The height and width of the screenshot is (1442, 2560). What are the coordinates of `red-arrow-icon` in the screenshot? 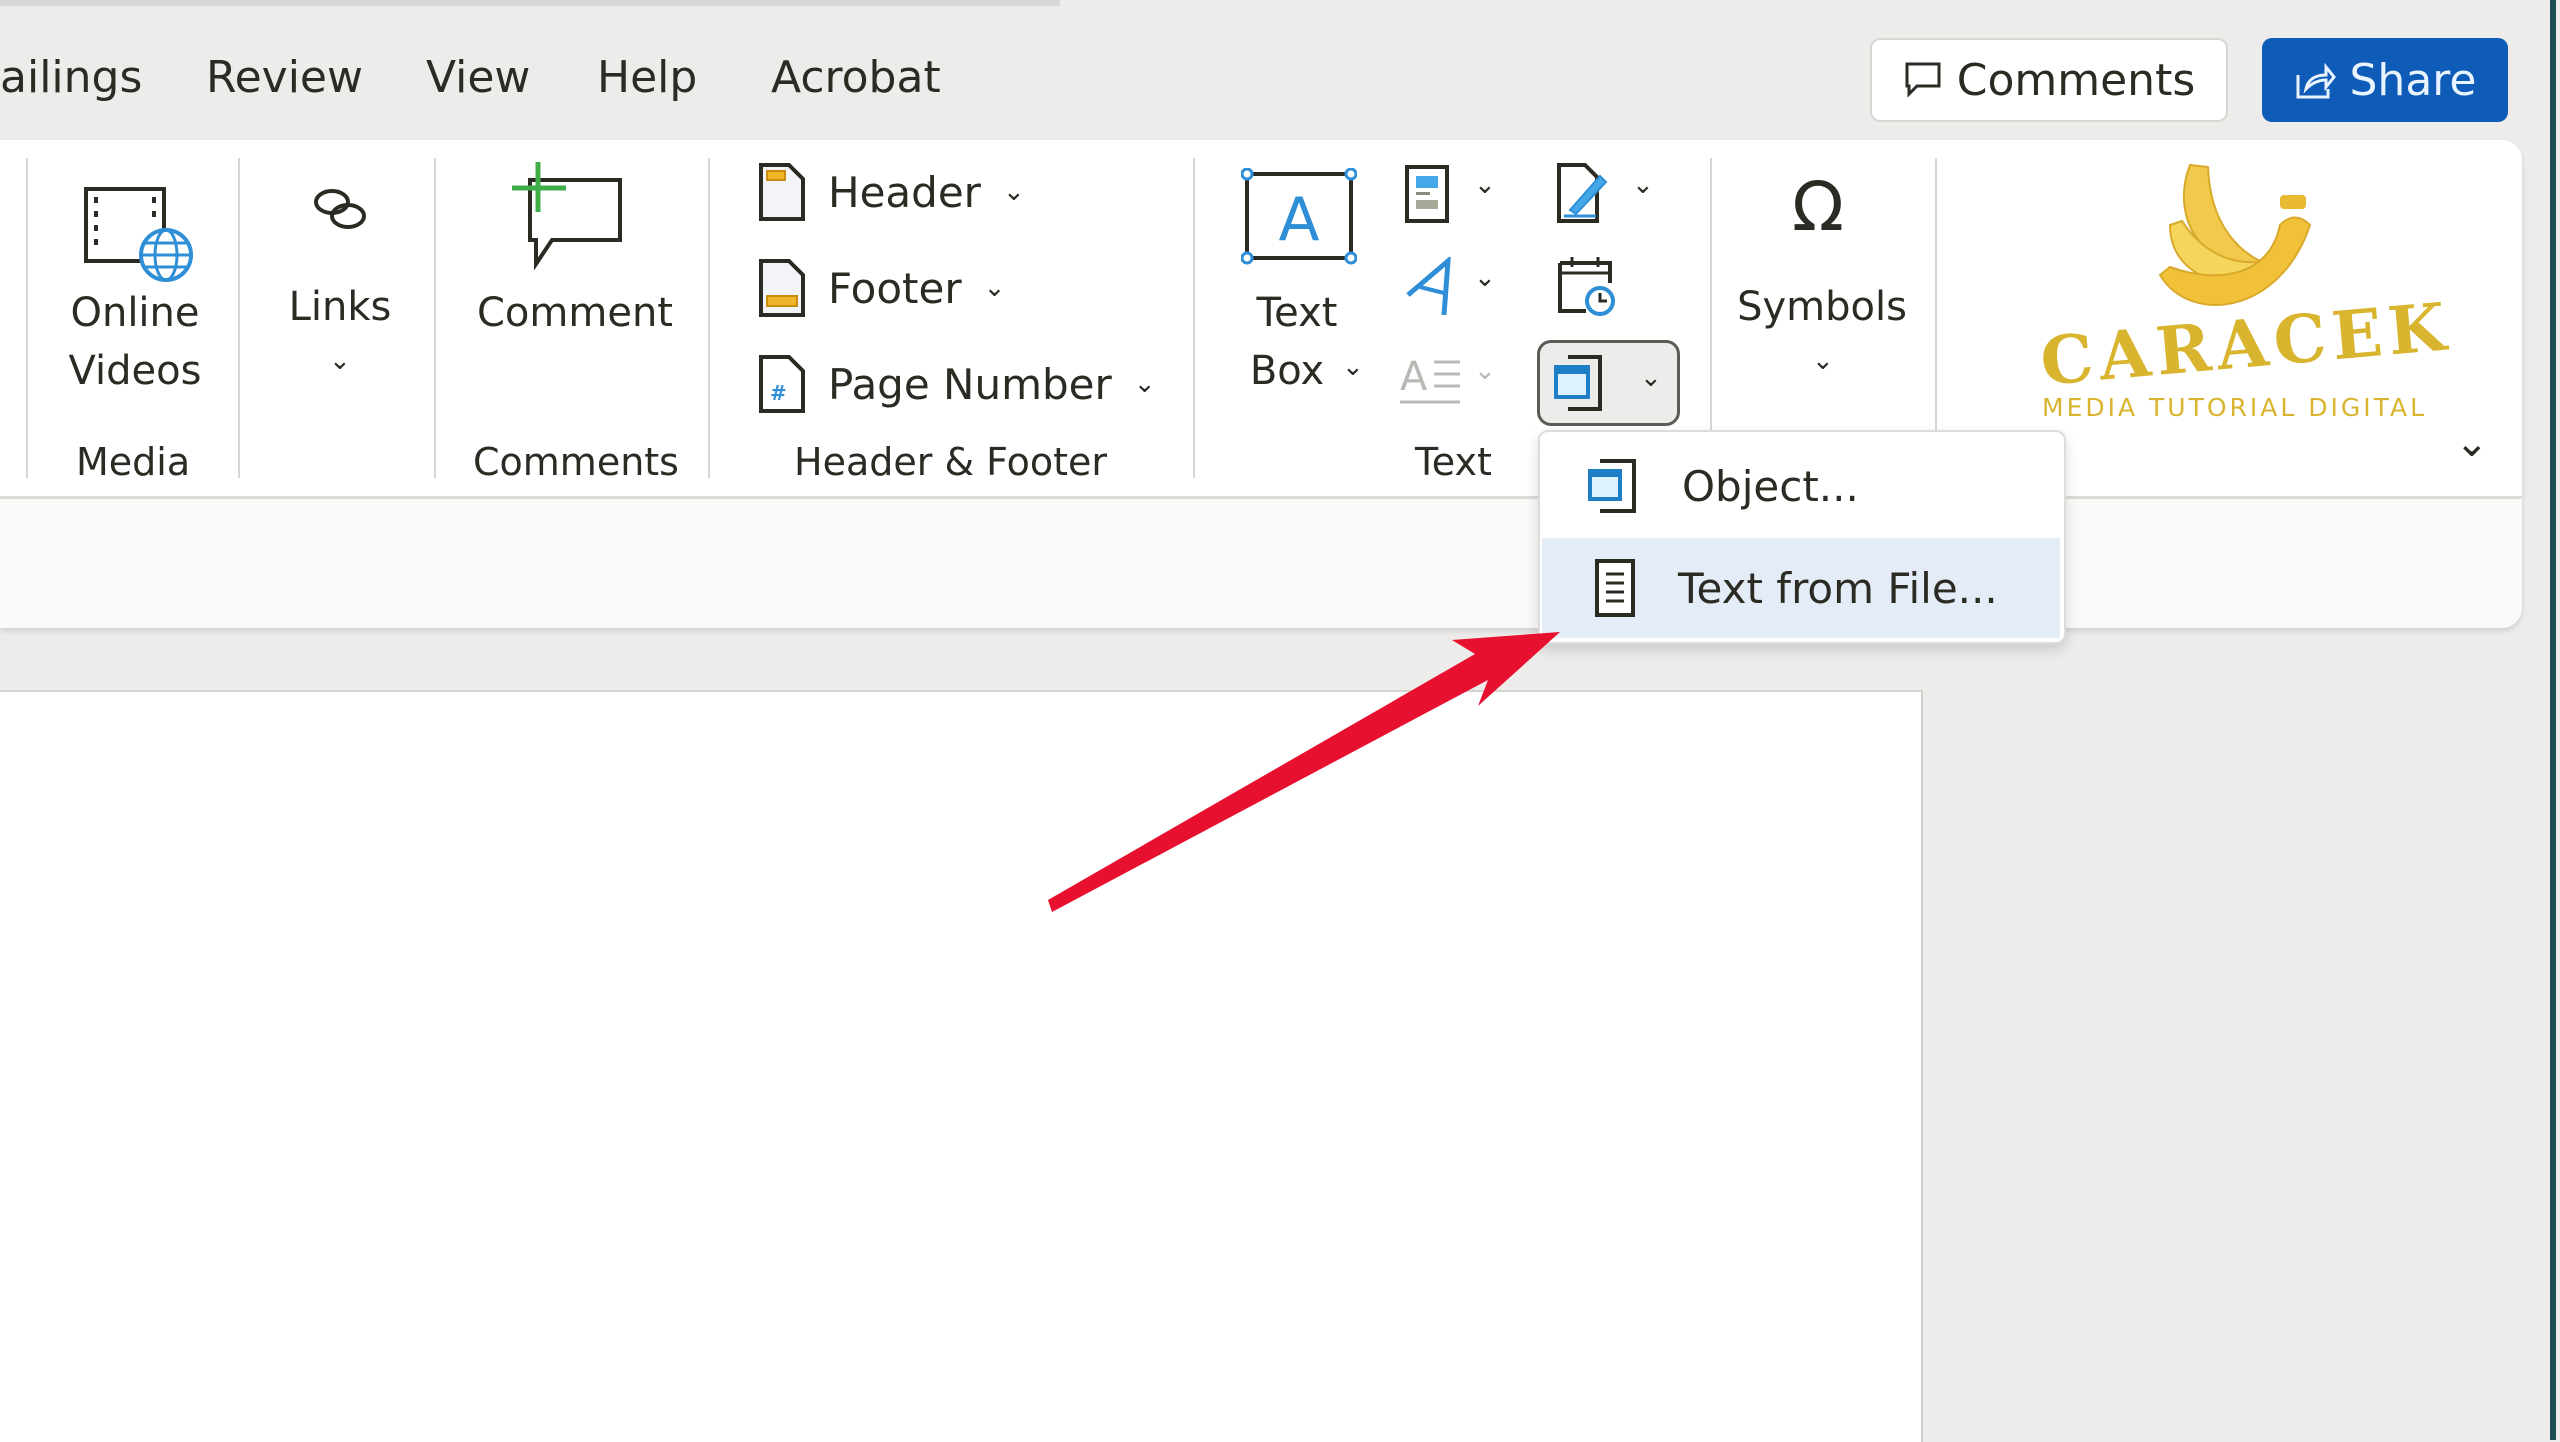 It's located at (1304, 772).